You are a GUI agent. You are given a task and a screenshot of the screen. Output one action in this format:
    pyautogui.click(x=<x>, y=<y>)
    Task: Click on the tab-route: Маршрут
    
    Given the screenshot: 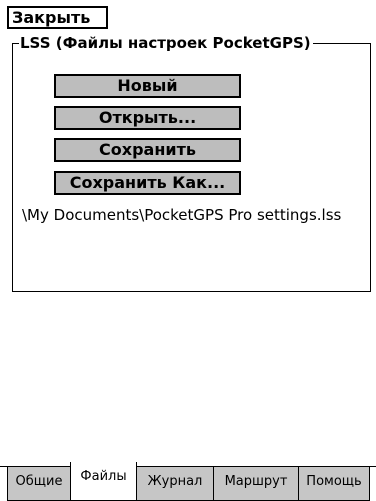 What is the action you would take?
    pyautogui.click(x=256, y=483)
    